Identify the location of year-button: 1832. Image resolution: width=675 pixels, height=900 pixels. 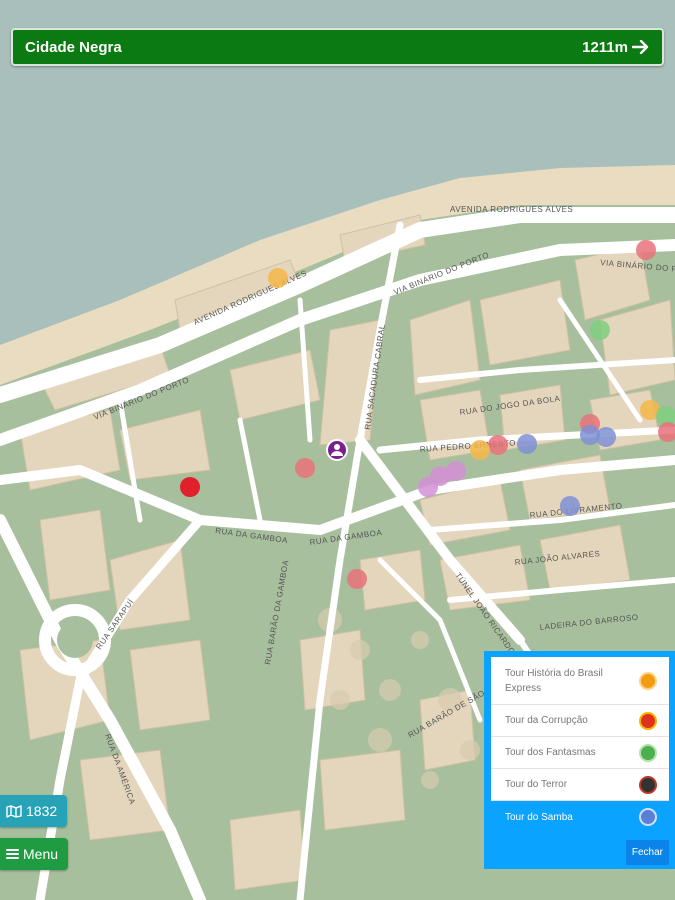
(34, 811).